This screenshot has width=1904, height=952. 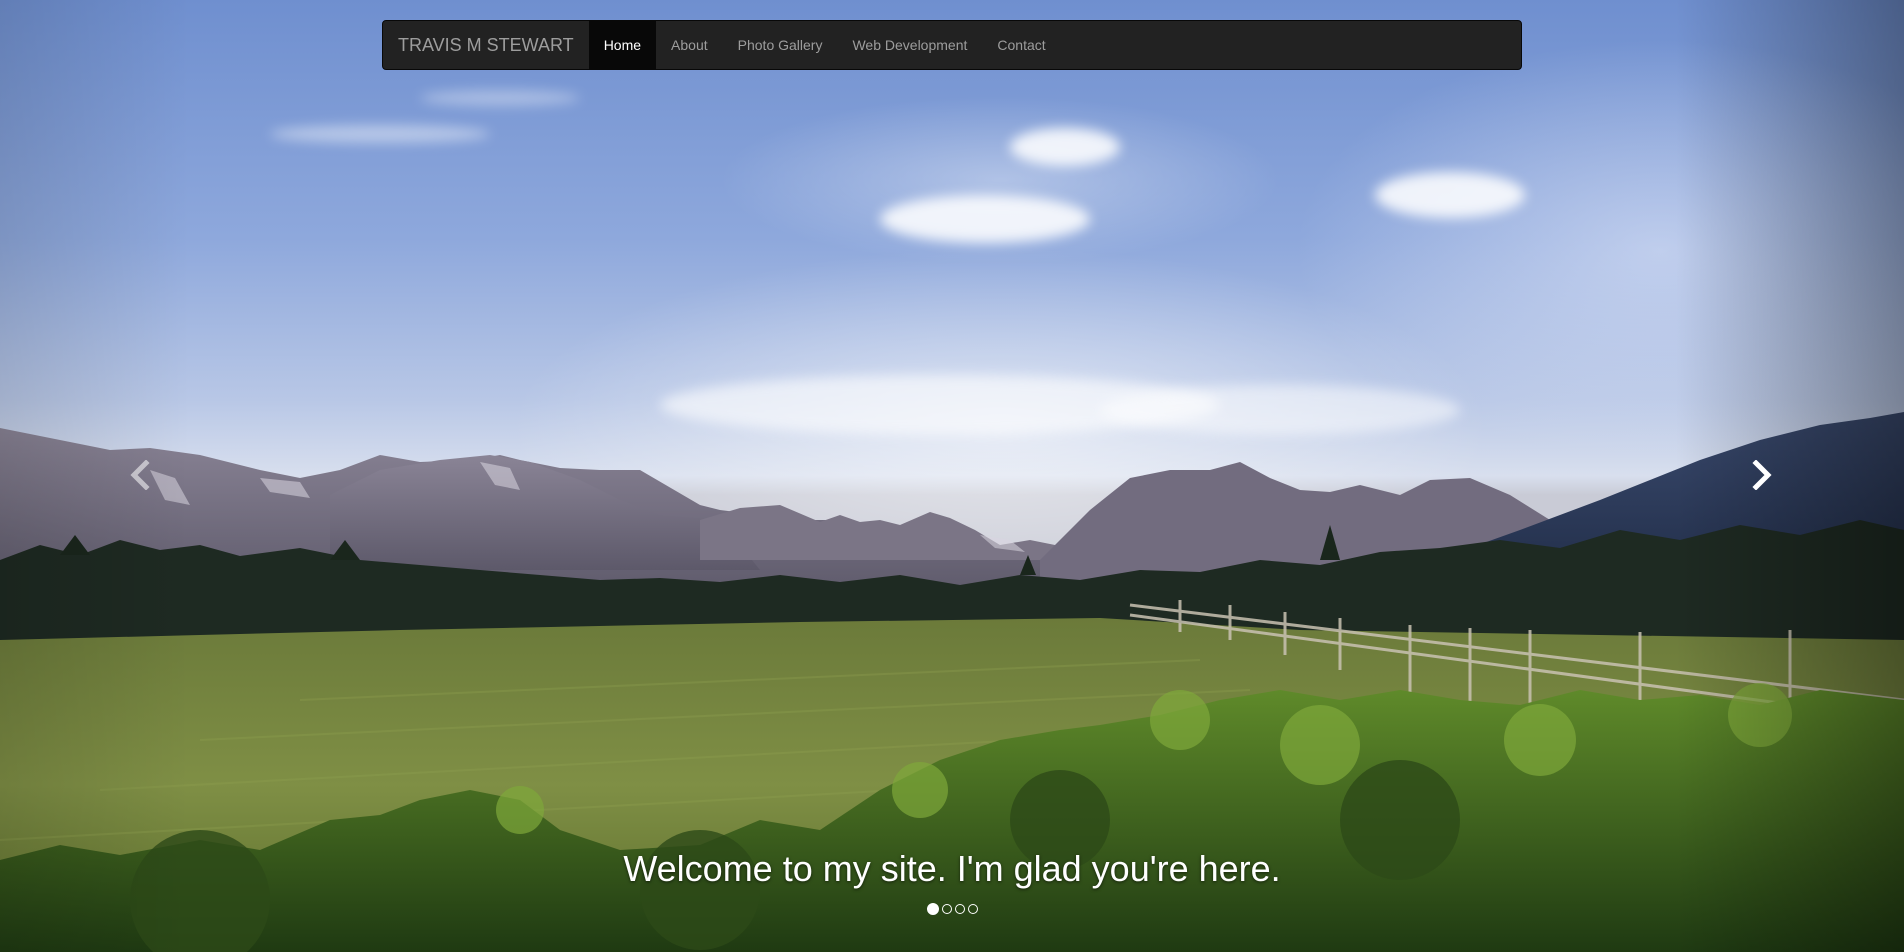 I want to click on carousel-next-button, so click(x=1762, y=475).